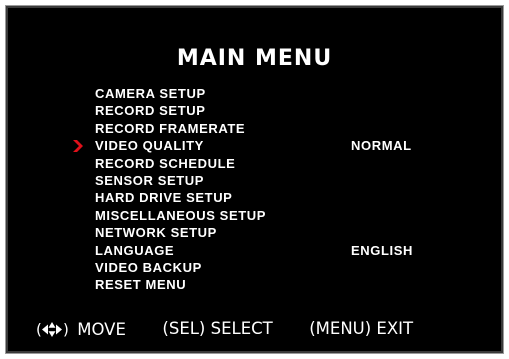  What do you see at coordinates (148, 267) in the screenshot?
I see `menu-item-label: VIDEO BACKUP` at bounding box center [148, 267].